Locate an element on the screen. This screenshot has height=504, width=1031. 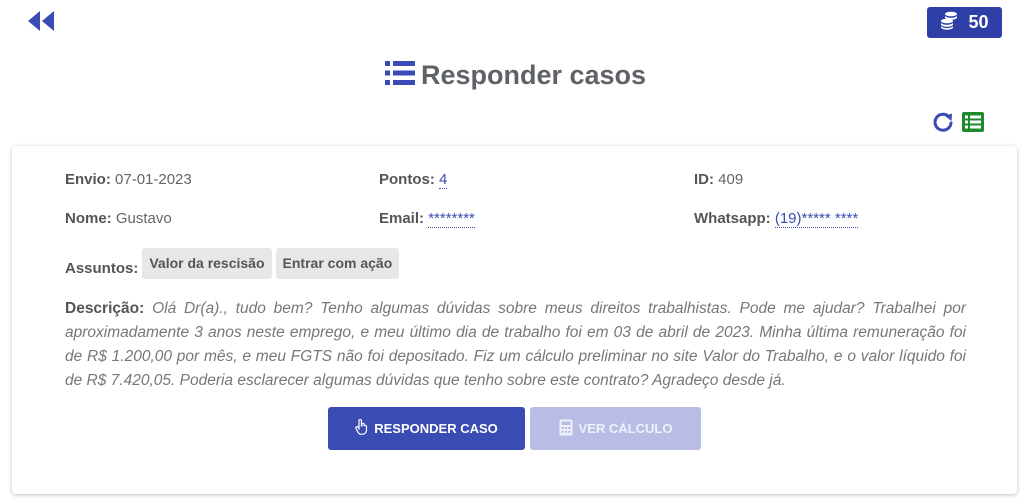
pontos-field: Pontos: 4 is located at coordinates (413, 180).